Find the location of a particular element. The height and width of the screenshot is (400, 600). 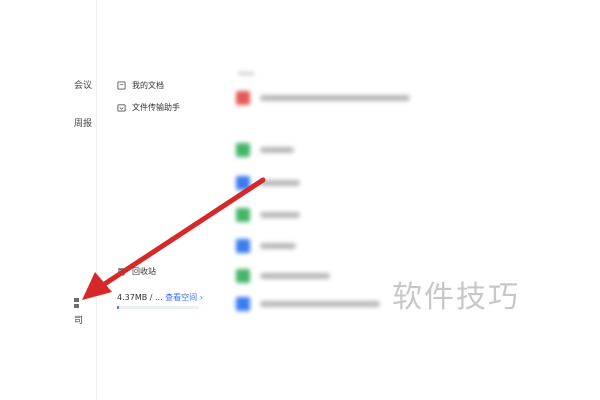

watermark-text: 软件技巧 is located at coordinates (456, 297).